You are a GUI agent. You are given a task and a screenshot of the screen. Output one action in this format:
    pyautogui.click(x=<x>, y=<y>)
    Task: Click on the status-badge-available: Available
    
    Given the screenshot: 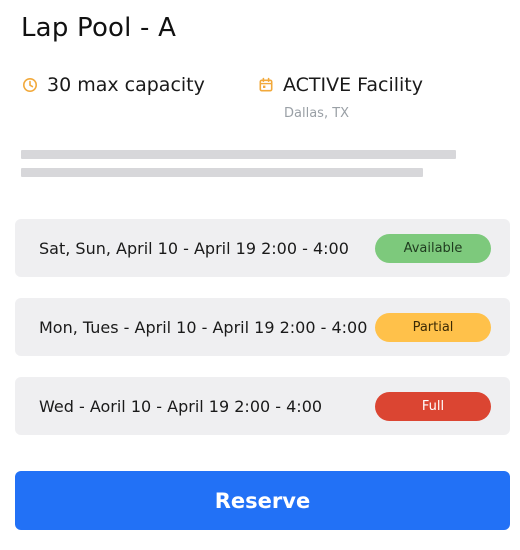 What is the action you would take?
    pyautogui.click(x=433, y=248)
    